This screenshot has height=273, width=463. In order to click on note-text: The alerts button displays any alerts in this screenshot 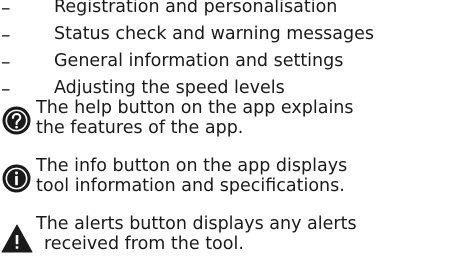, I will do `click(196, 224)`.